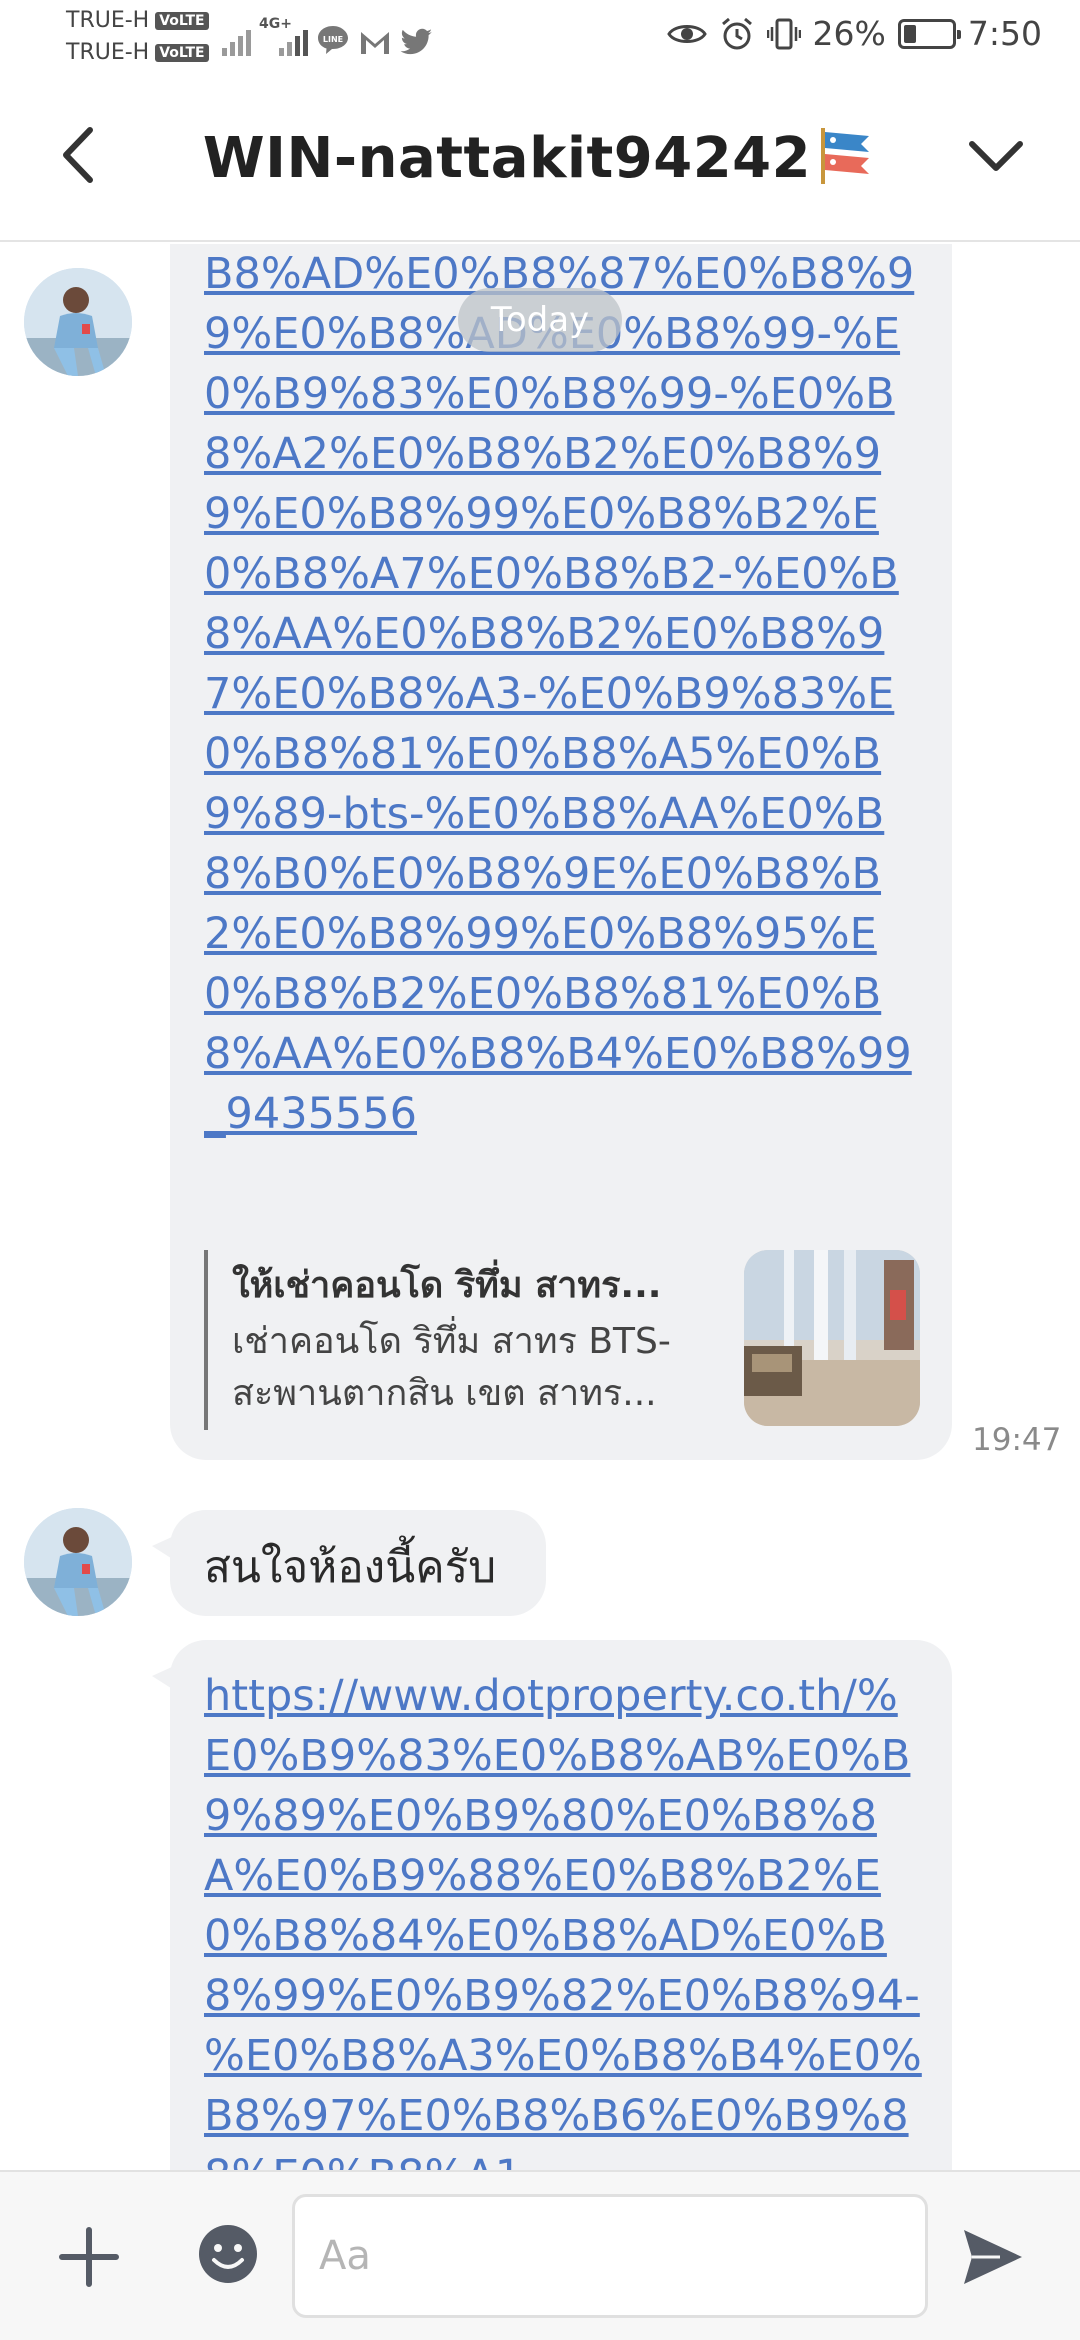  I want to click on preview-divider, so click(206, 1340).